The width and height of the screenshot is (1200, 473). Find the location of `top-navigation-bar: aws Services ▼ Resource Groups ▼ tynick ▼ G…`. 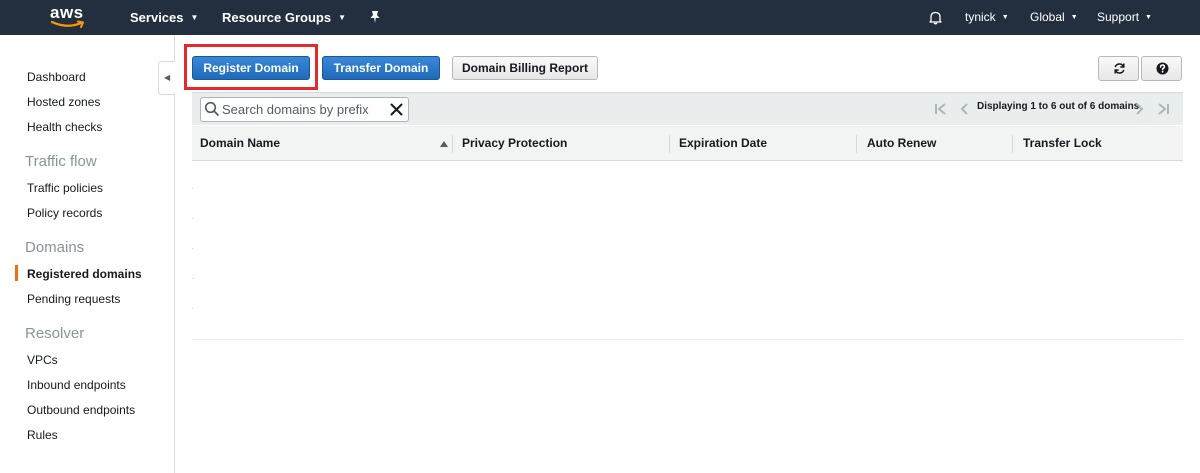

top-navigation-bar: aws Services ▼ Resource Groups ▼ tynick ▼ G… is located at coordinates (600, 17).